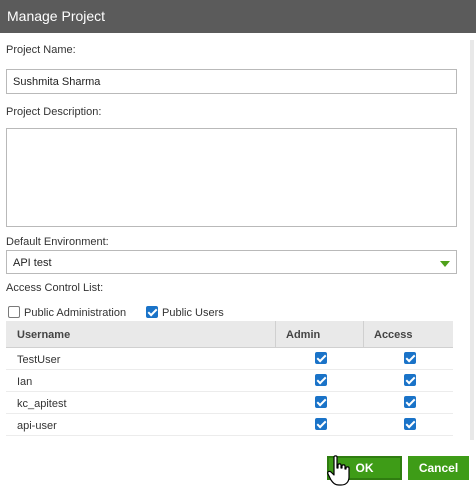 The image size is (476, 498). I want to click on public-administration-checkbox, so click(14, 312).